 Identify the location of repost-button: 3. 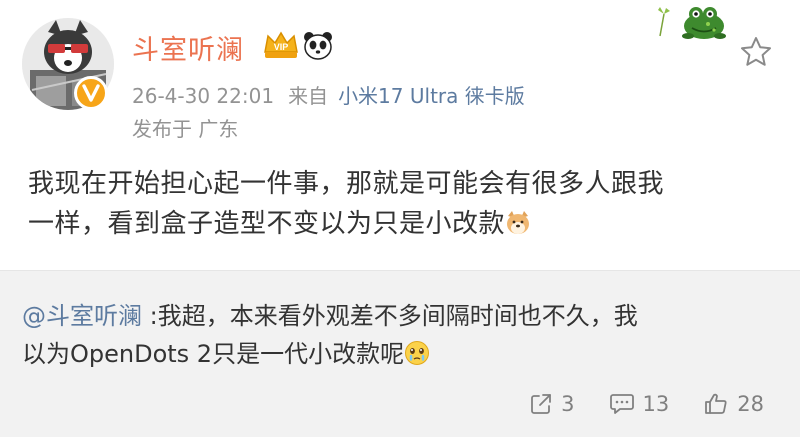
(552, 404).